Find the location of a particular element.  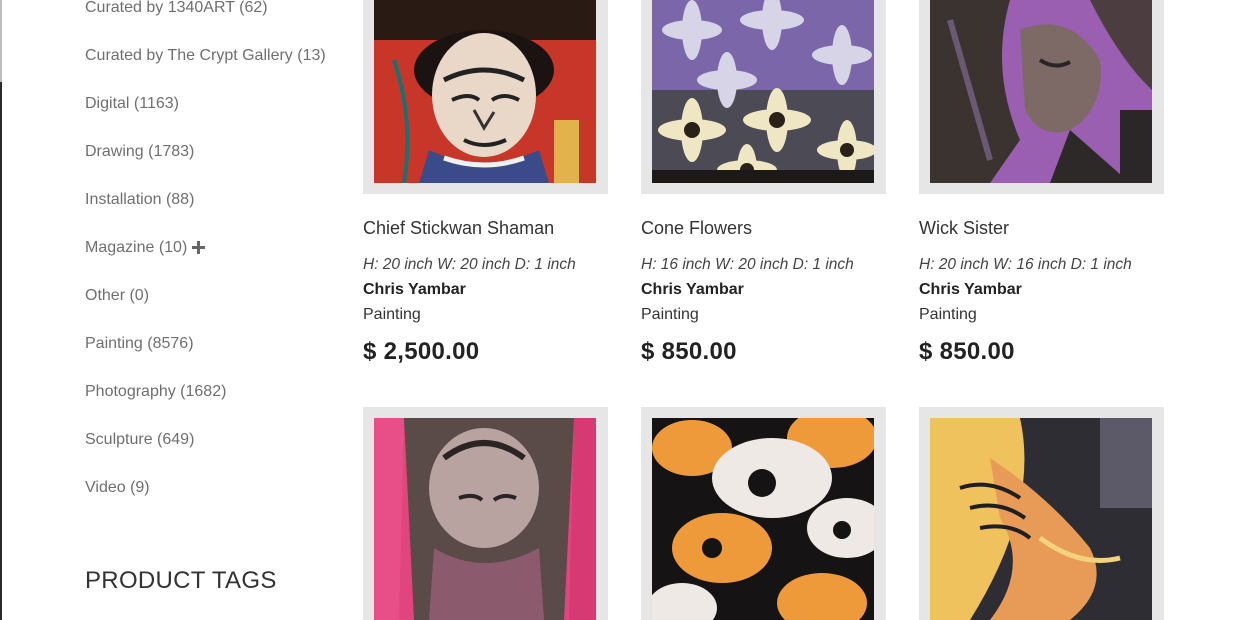

product-price: $ 2,500.00 is located at coordinates (421, 351).